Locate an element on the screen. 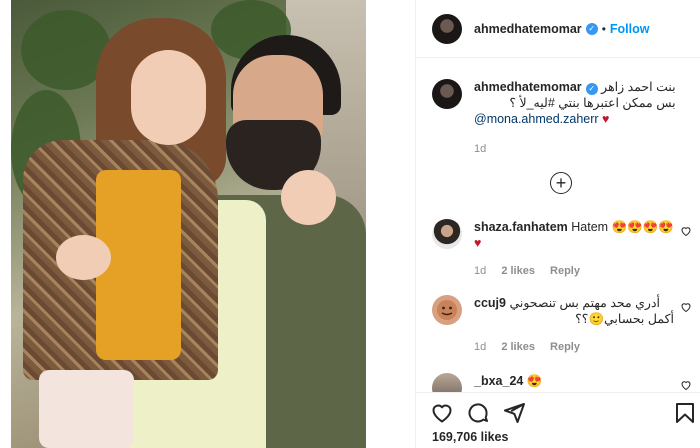 Image resolution: width=700 pixels, height=448 pixels. caption-avatar is located at coordinates (447, 94).